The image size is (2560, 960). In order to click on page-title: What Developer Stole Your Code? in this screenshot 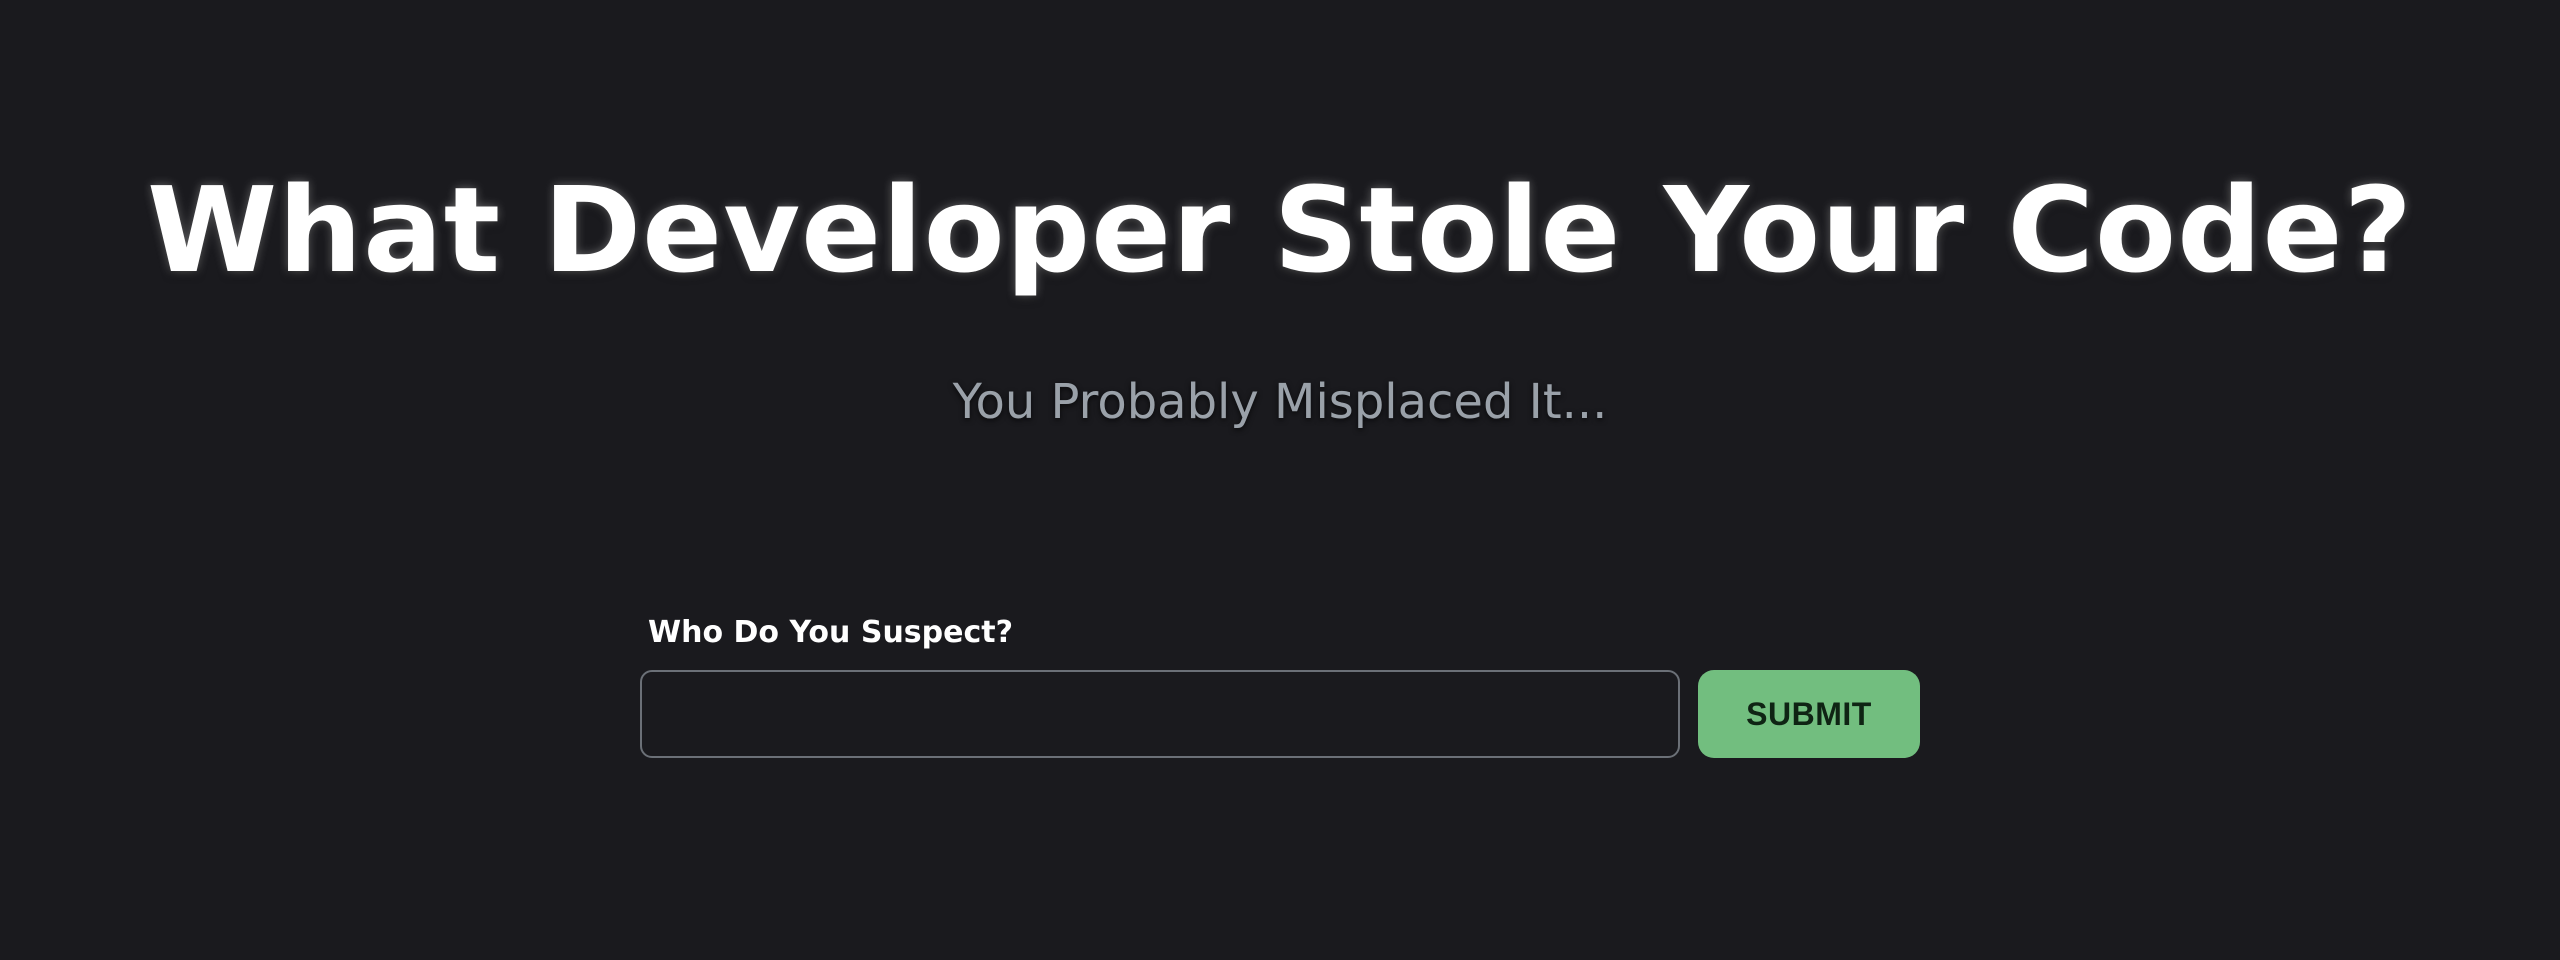, I will do `click(1280, 230)`.